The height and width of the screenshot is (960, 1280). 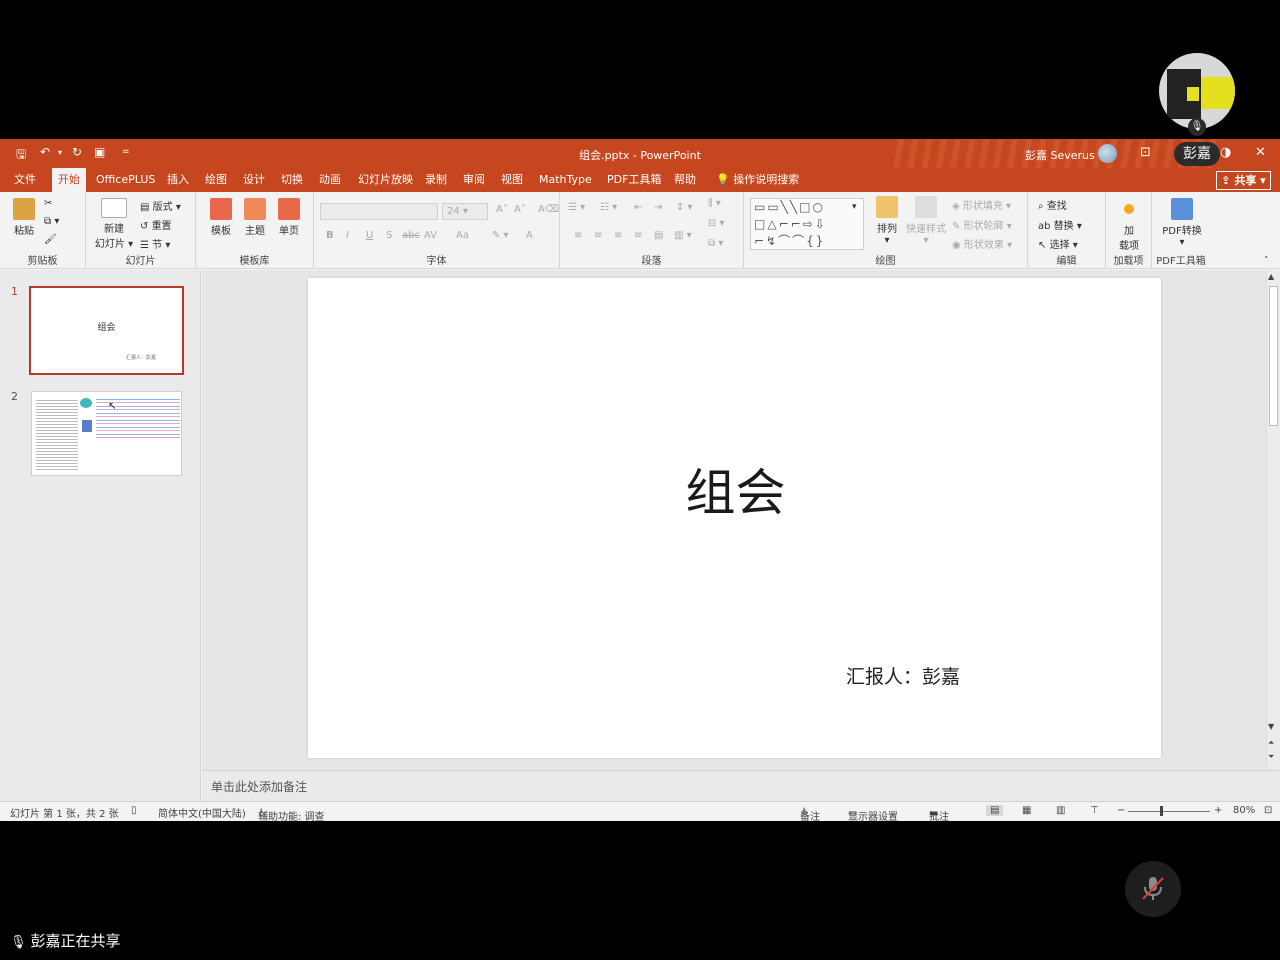 What do you see at coordinates (618, 235) in the screenshot?
I see `align-right-icon: ≡` at bounding box center [618, 235].